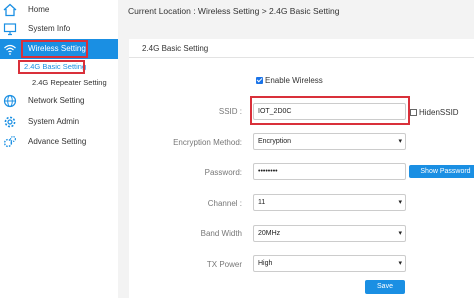 This screenshot has height=298, width=474. What do you see at coordinates (441, 171) in the screenshot?
I see `show-password-button: Show Password` at bounding box center [441, 171].